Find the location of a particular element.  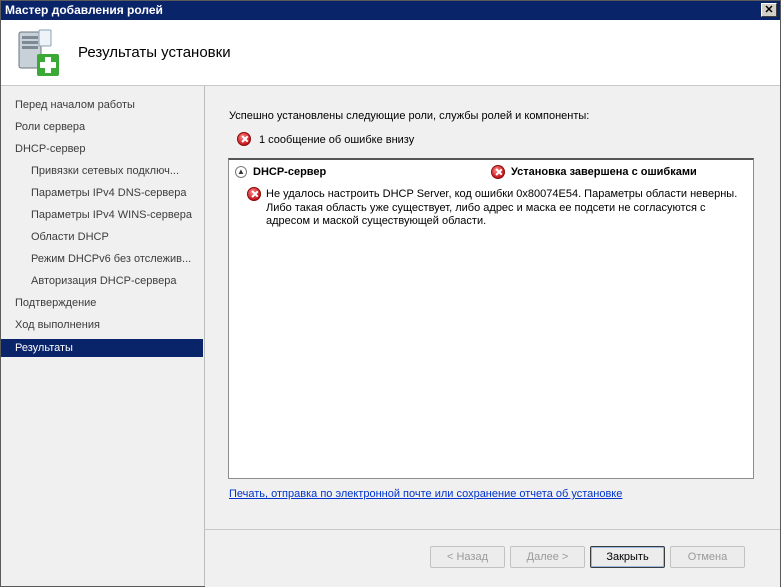

wizard-header: Результаты установки is located at coordinates (390, 53).